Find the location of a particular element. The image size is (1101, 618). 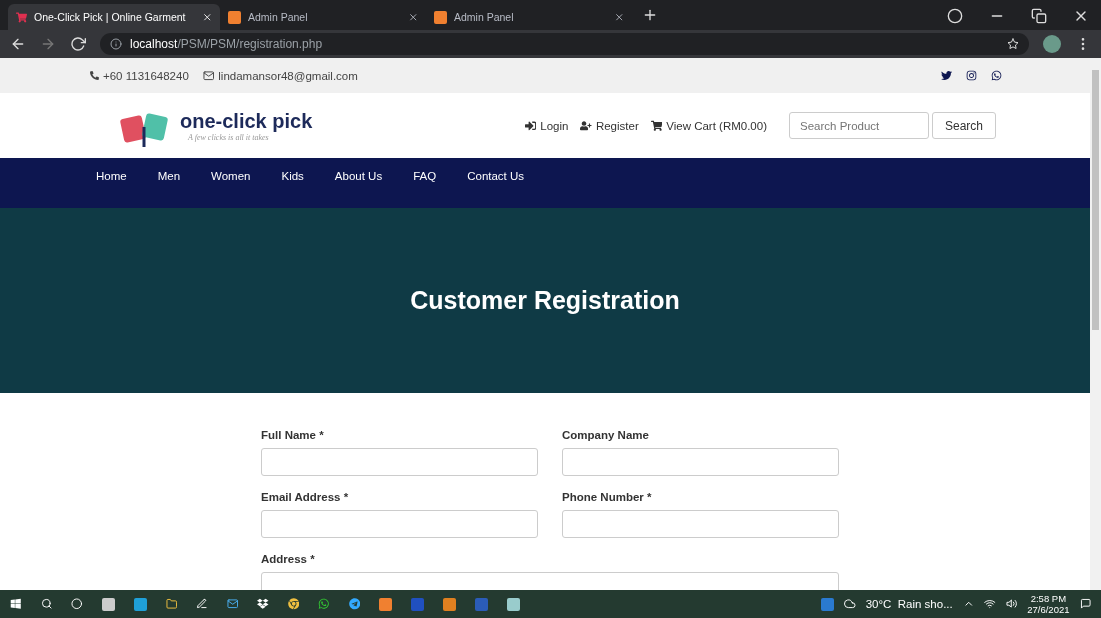

url-text: localhost/PSM/PSM/registration.php is located at coordinates (226, 44).